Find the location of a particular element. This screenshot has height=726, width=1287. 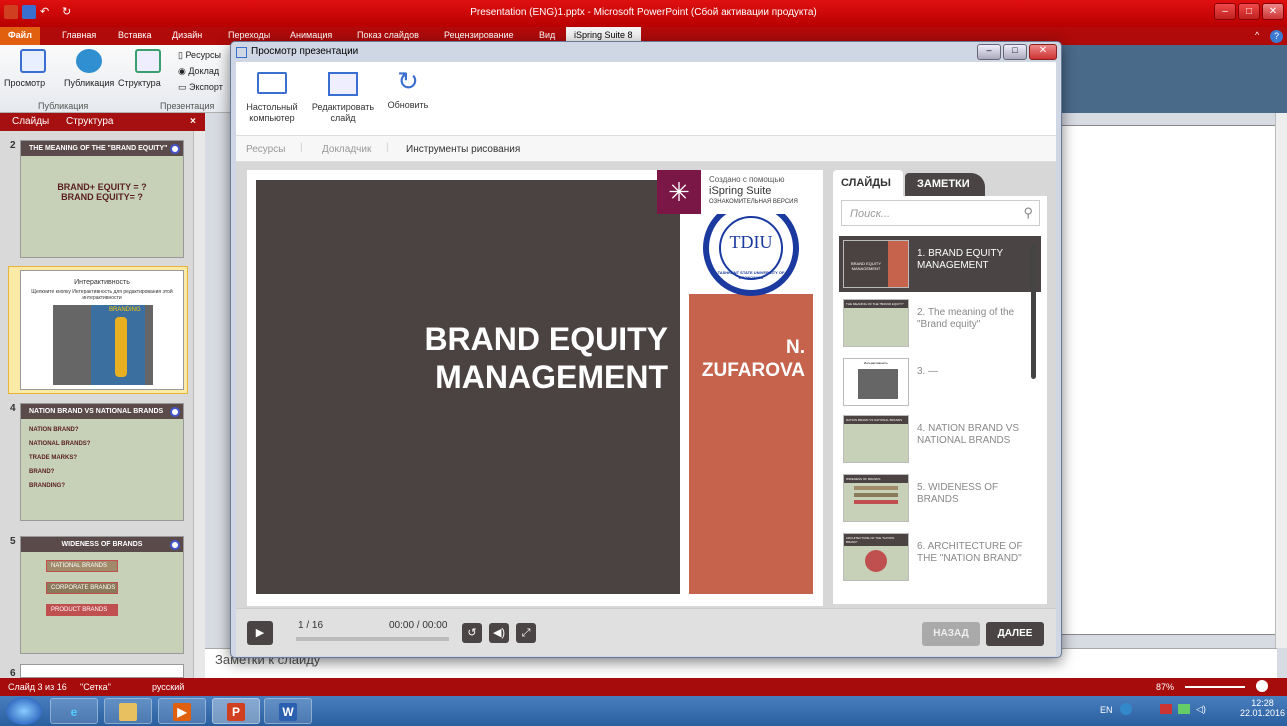

preview-icon is located at coordinates (33, 61).